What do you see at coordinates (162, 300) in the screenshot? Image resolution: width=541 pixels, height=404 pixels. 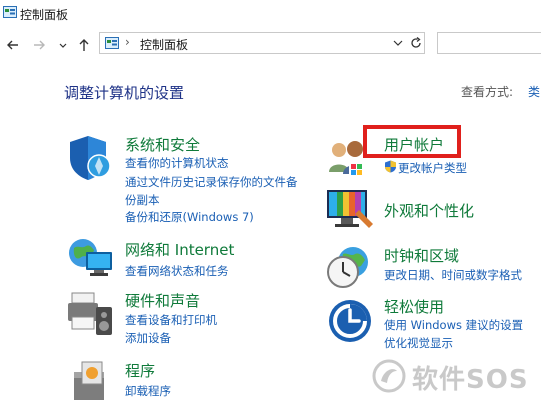 I see `category-hardware-sound: 硬件和声音` at bounding box center [162, 300].